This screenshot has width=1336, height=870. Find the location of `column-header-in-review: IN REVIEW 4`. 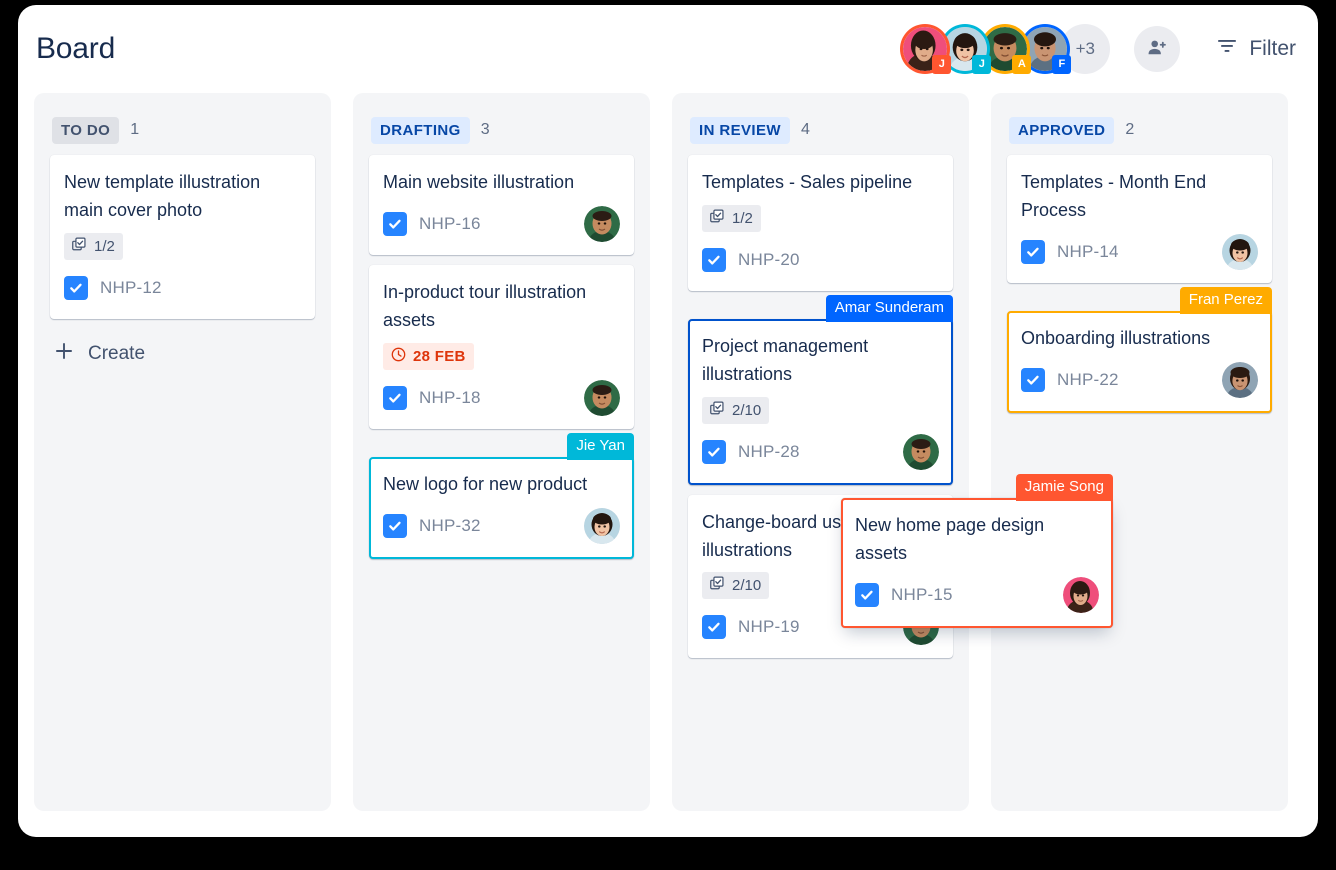

column-header-in-review: IN REVIEW 4 is located at coordinates (820, 130).